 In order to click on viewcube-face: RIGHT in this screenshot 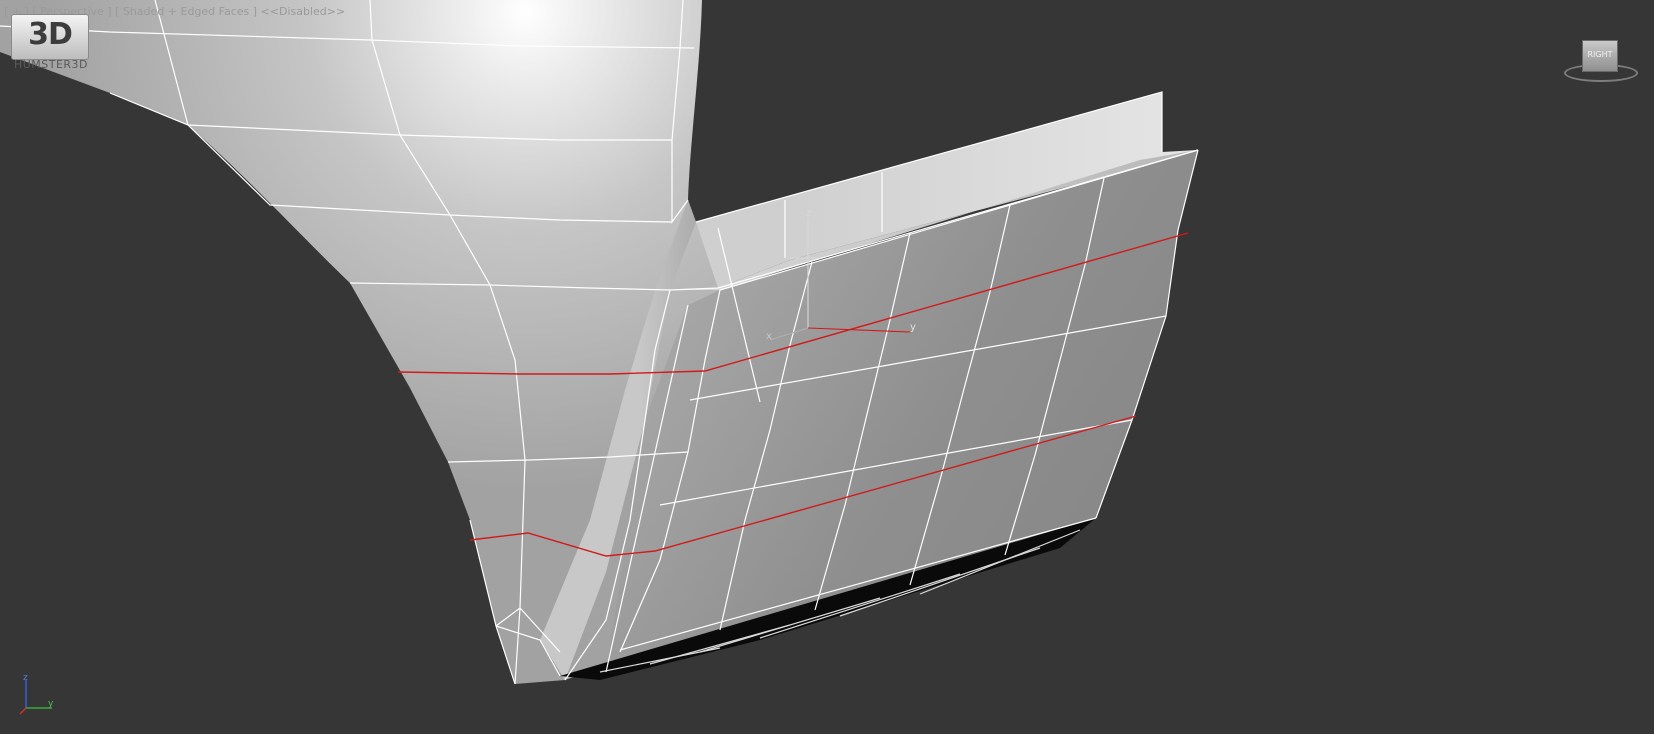, I will do `click(1600, 56)`.